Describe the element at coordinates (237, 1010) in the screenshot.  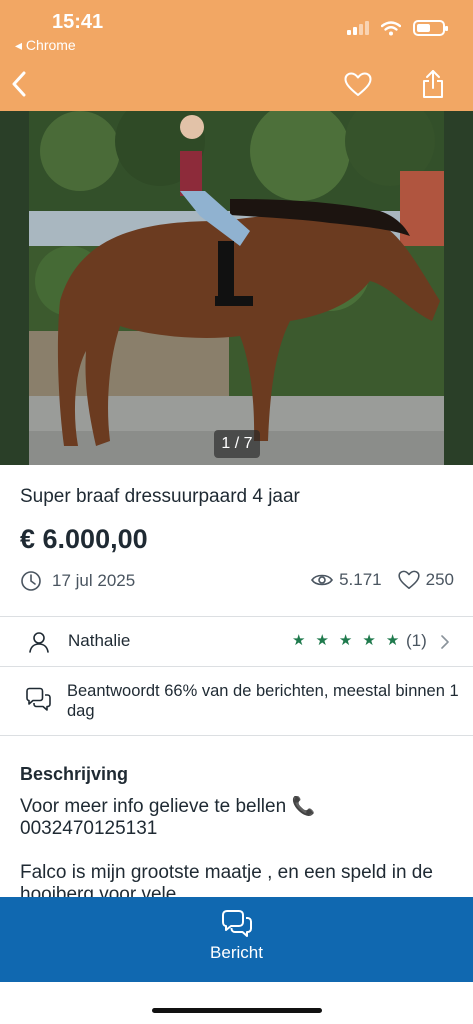
I see `home-indicator` at that location.